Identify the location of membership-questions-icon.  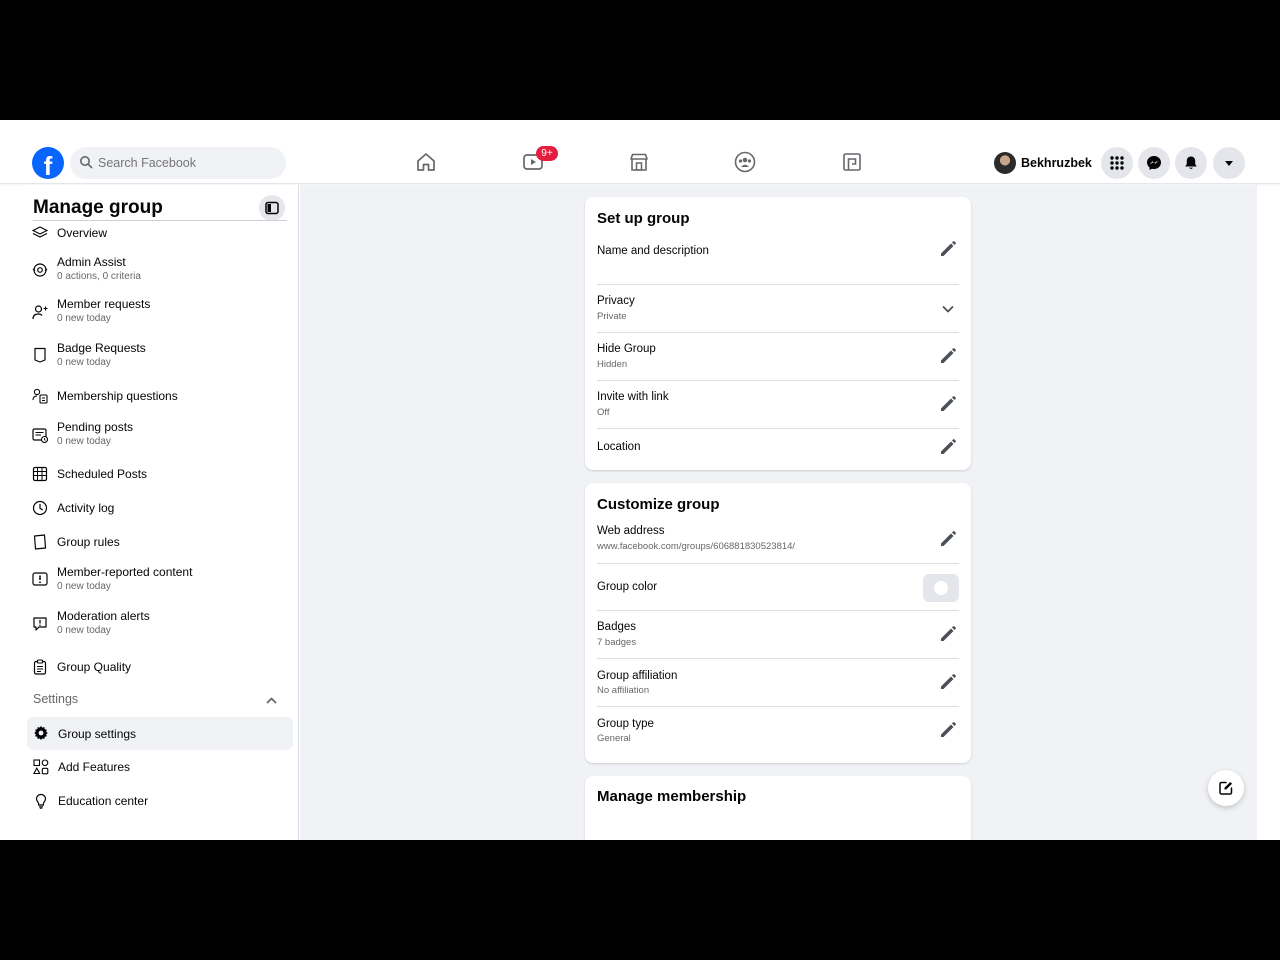
(40, 396).